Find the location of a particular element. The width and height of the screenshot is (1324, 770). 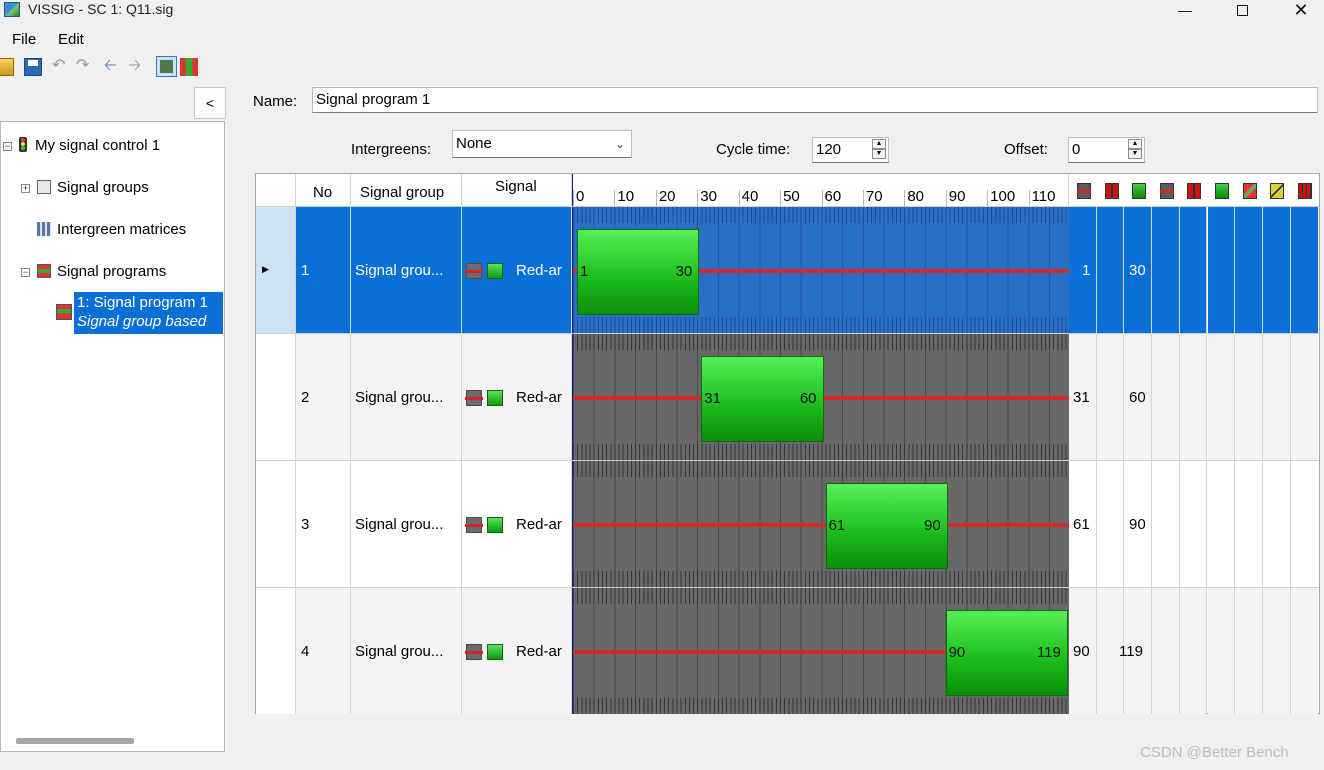

intergreens-select: None ⌄ is located at coordinates (542, 144).